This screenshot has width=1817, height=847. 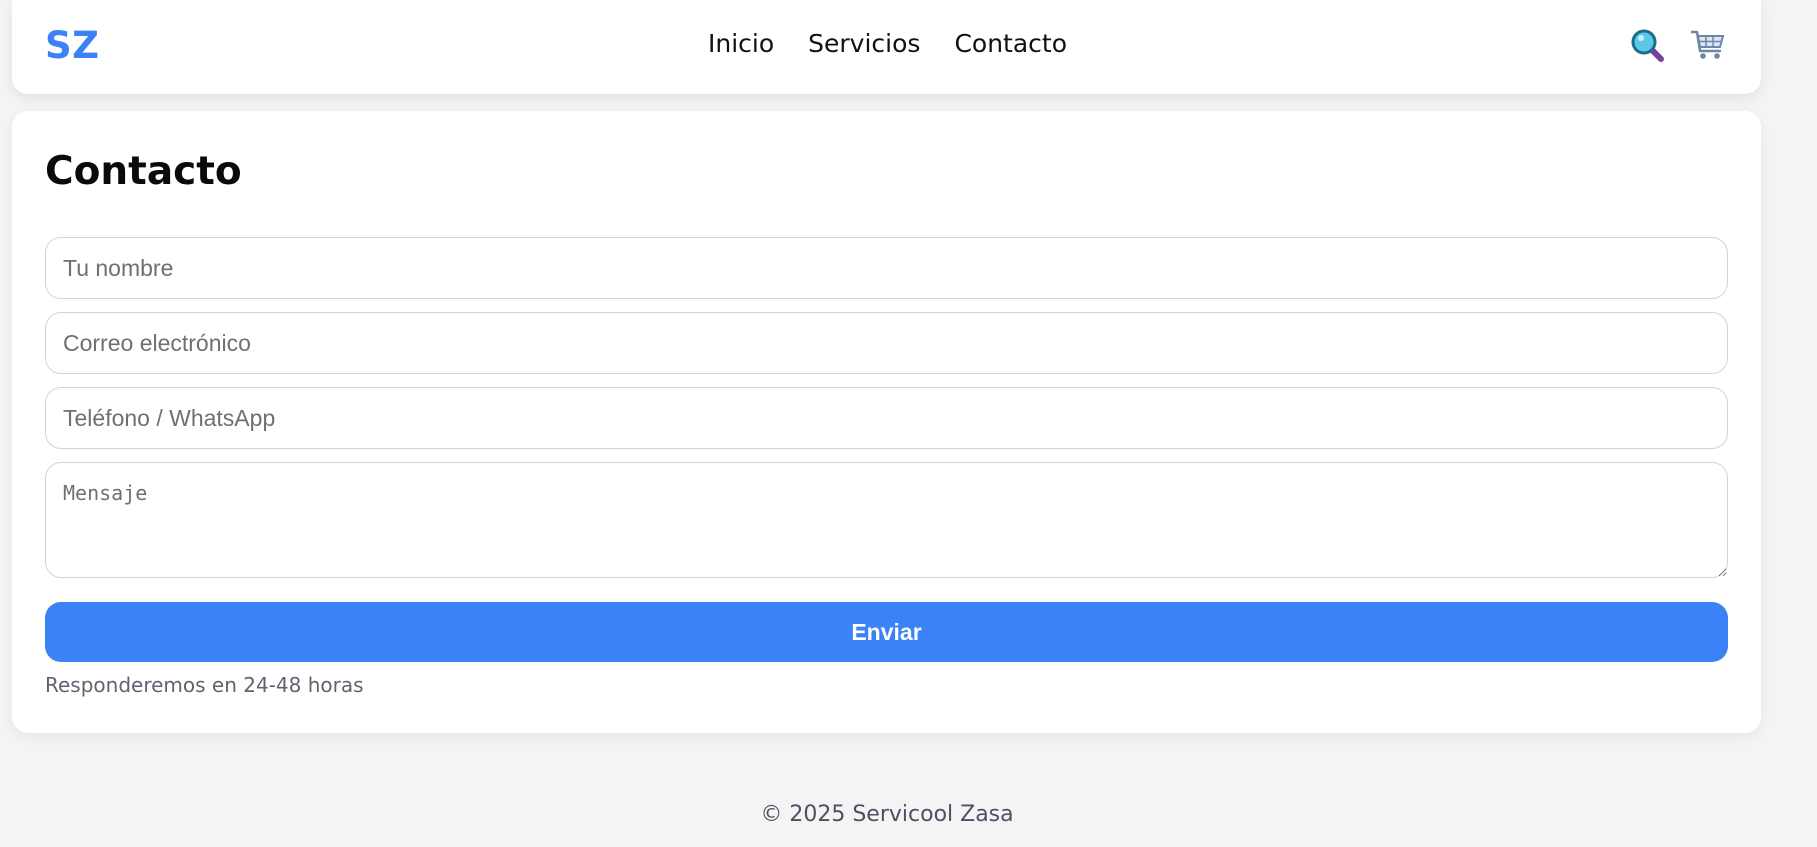 I want to click on nav-link-contacto: Contacto, so click(x=1010, y=43).